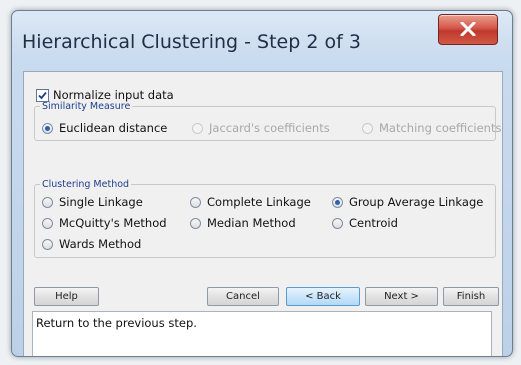 The width and height of the screenshot is (521, 365). Describe the element at coordinates (86, 106) in the screenshot. I see `similarity-measure-legend: Similarity Measure` at that location.